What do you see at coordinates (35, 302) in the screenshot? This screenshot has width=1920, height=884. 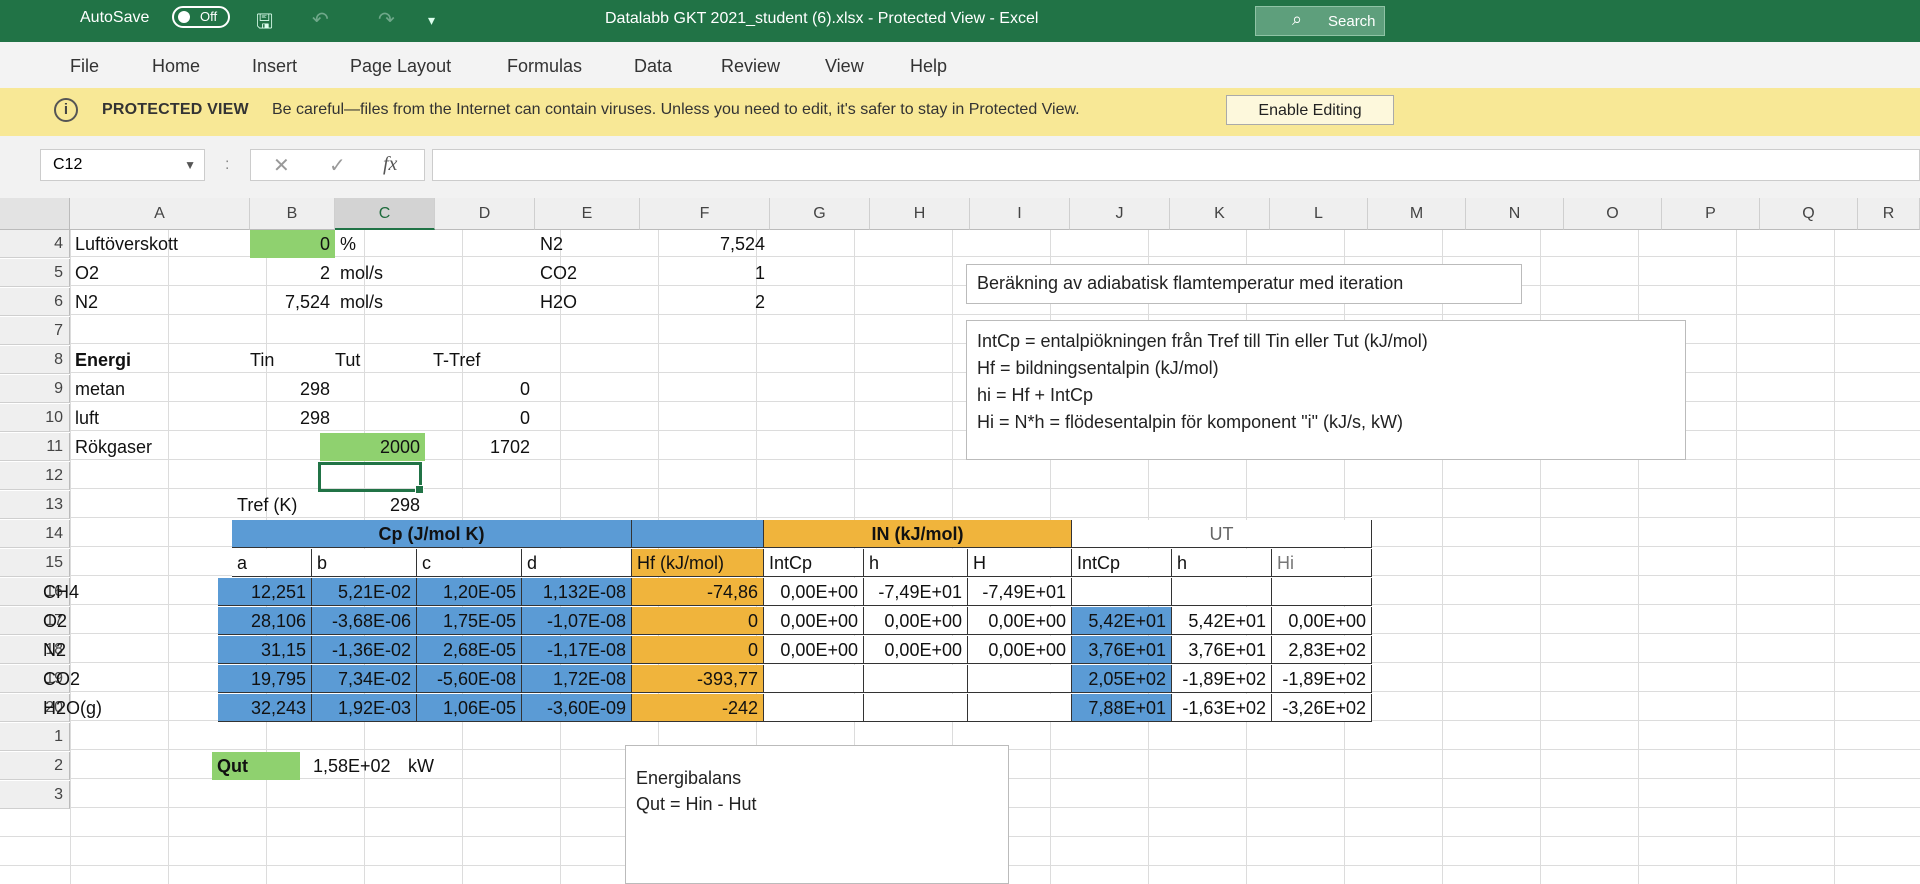 I see `row-header: 6` at bounding box center [35, 302].